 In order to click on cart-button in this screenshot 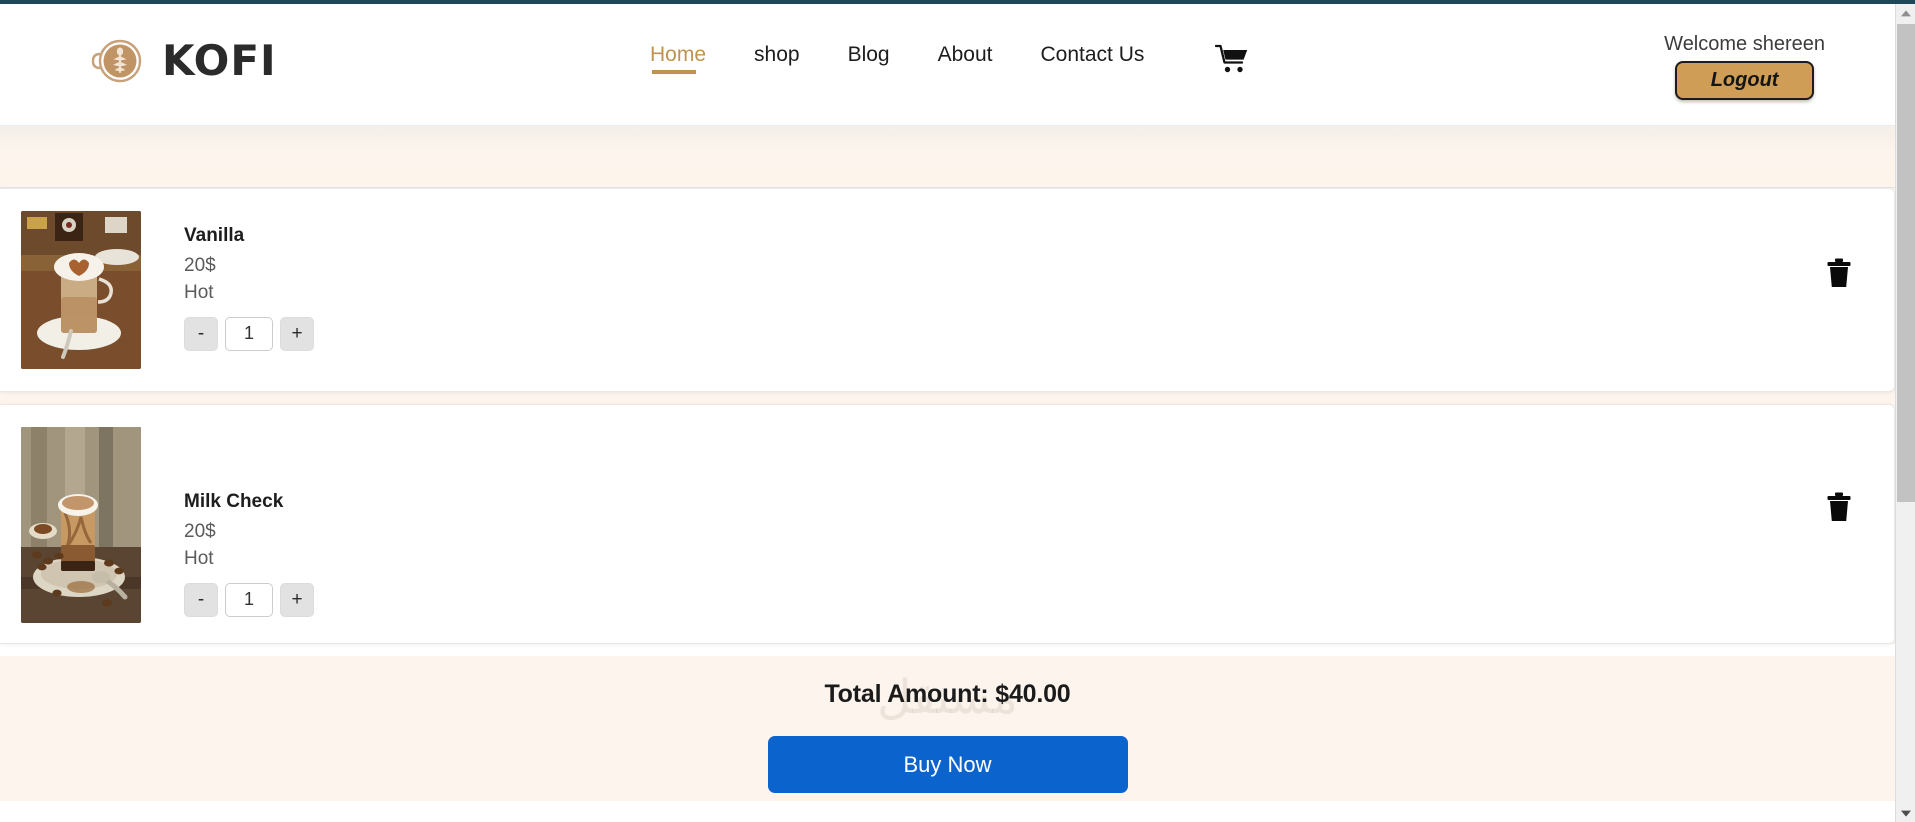, I will do `click(1231, 60)`.